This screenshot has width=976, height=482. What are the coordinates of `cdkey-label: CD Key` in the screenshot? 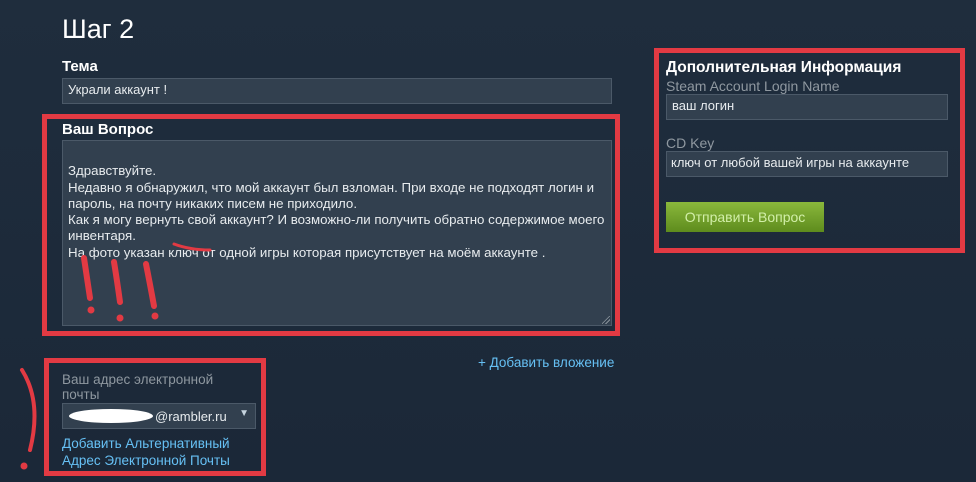 It's located at (690, 143).